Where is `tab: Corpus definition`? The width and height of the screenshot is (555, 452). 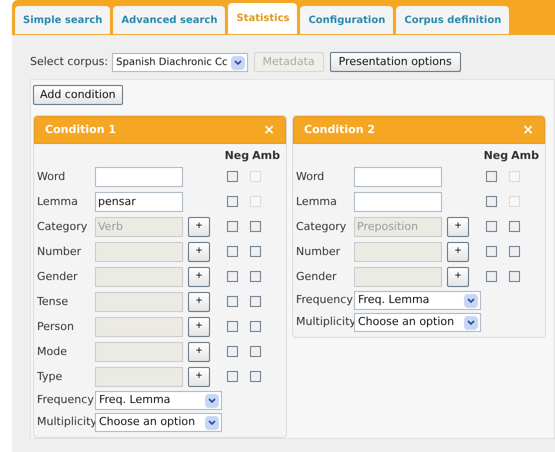 tab: Corpus definition is located at coordinates (453, 20).